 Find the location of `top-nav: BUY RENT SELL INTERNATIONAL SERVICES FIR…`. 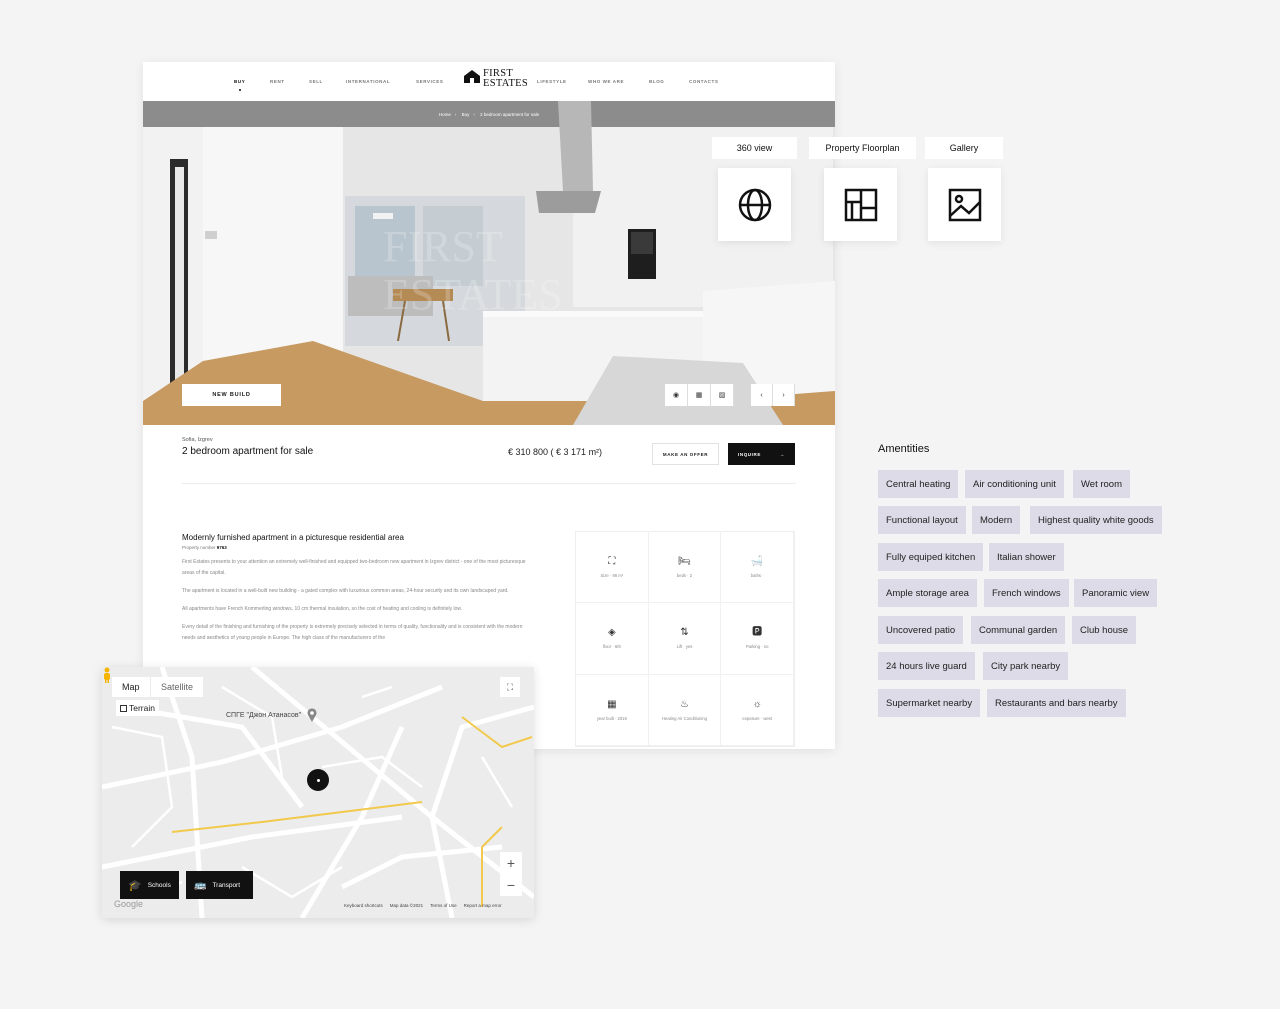

top-nav: BUY RENT SELL INTERNATIONAL SERVICES FIR… is located at coordinates (489, 81).